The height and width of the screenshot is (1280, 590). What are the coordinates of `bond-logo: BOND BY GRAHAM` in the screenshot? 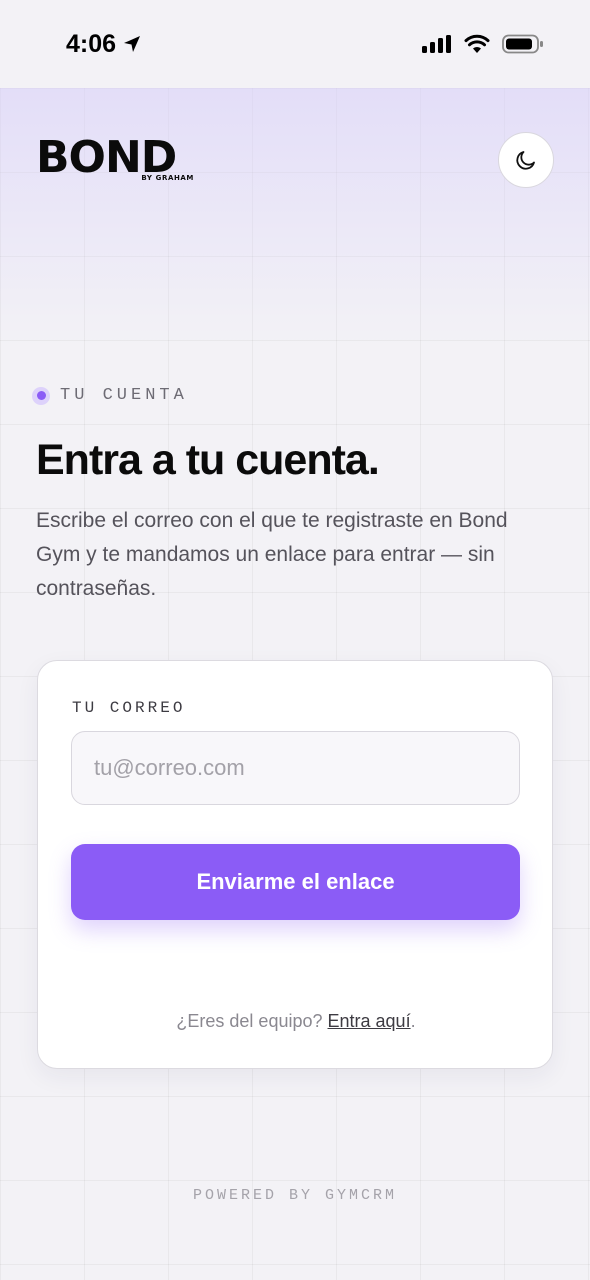 It's located at (117, 161).